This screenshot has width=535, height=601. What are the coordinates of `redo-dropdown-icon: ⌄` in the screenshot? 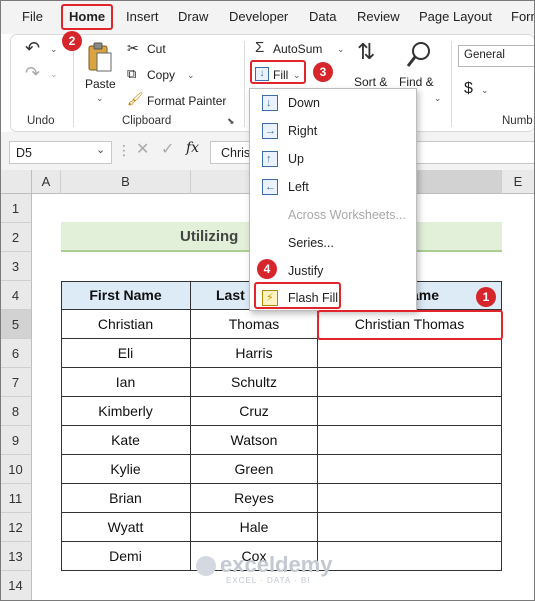 It's located at (54, 74).